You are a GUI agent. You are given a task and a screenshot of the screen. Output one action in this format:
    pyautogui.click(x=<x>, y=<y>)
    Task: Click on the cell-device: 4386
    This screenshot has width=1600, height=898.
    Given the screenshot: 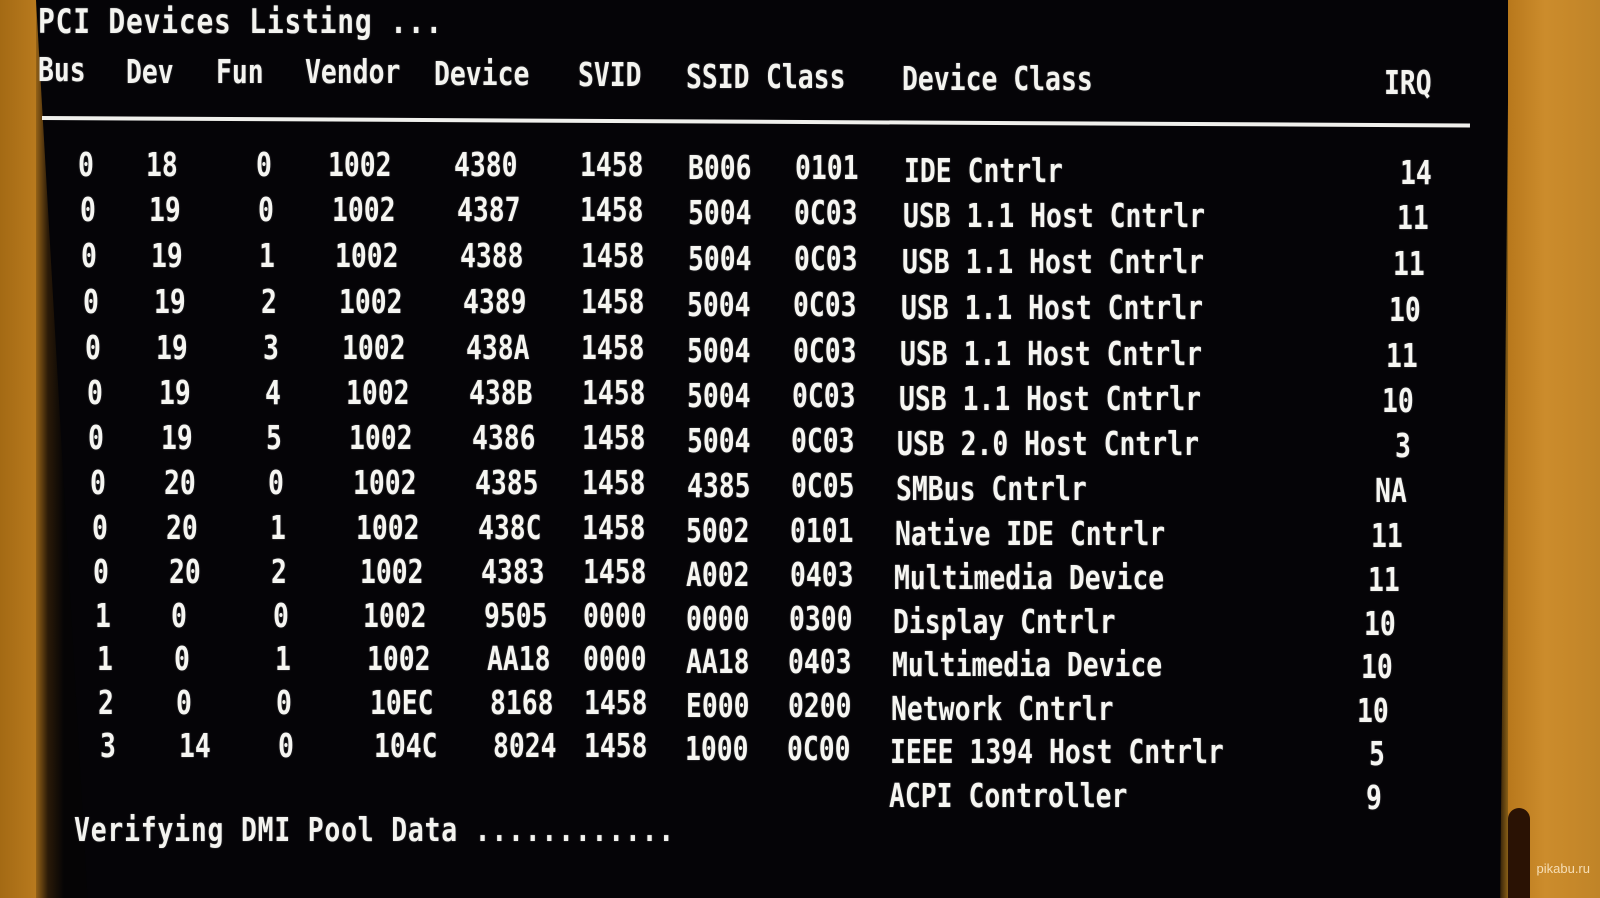 What is the action you would take?
    pyautogui.click(x=504, y=437)
    